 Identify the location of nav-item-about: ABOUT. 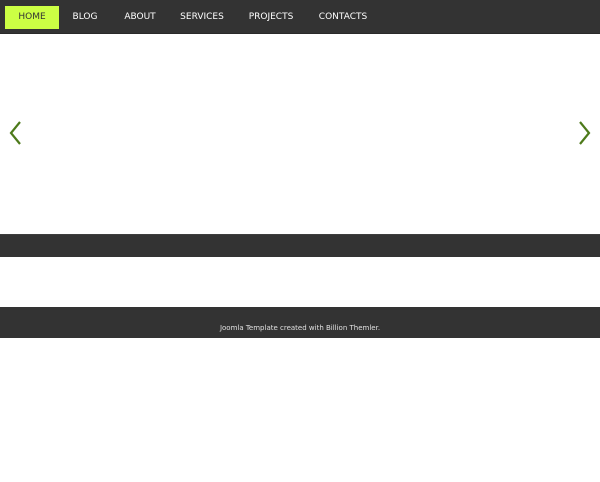
(140, 17).